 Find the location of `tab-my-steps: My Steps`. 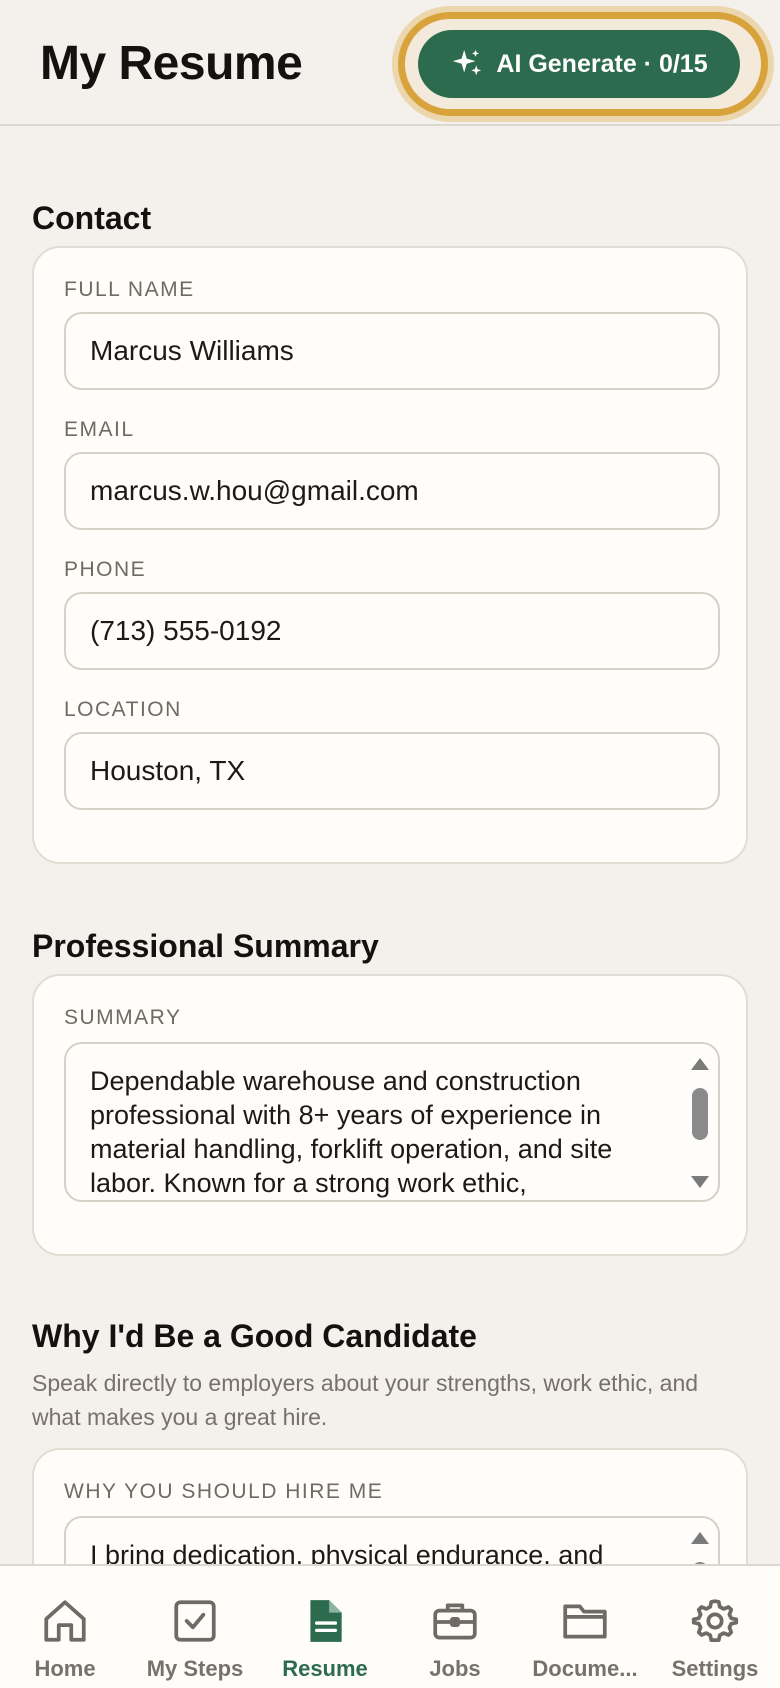

tab-my-steps: My Steps is located at coordinates (195, 1627).